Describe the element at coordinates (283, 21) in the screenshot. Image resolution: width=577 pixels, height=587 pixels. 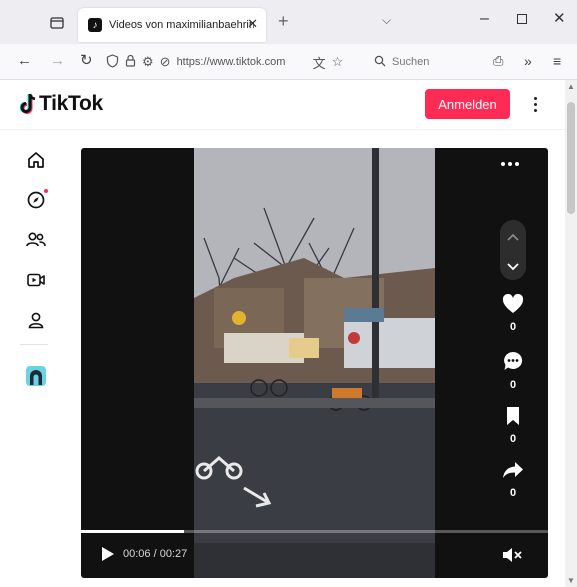
I see `new-tab-icon: +` at that location.